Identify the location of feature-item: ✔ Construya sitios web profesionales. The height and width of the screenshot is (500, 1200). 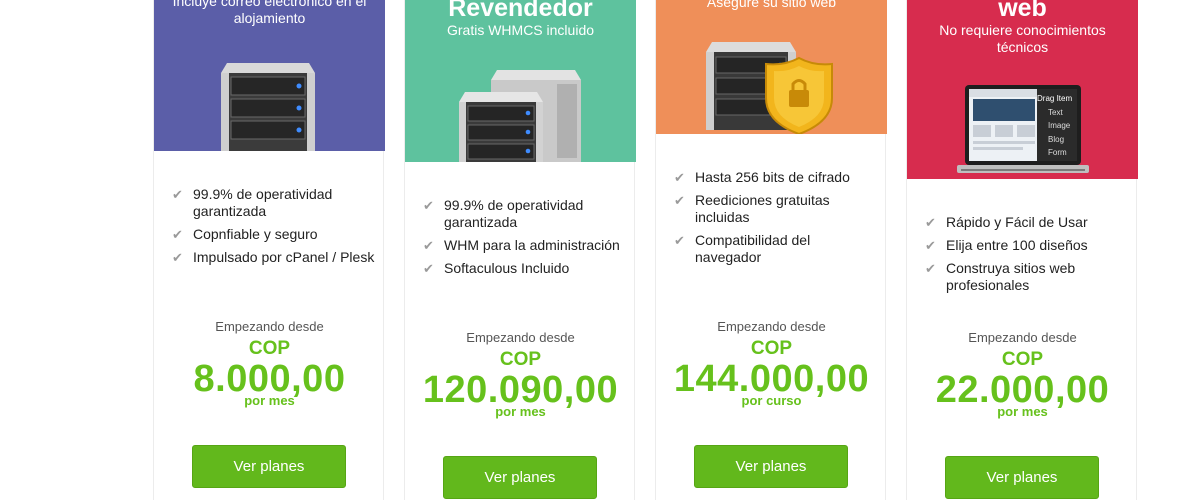
(1000, 276).